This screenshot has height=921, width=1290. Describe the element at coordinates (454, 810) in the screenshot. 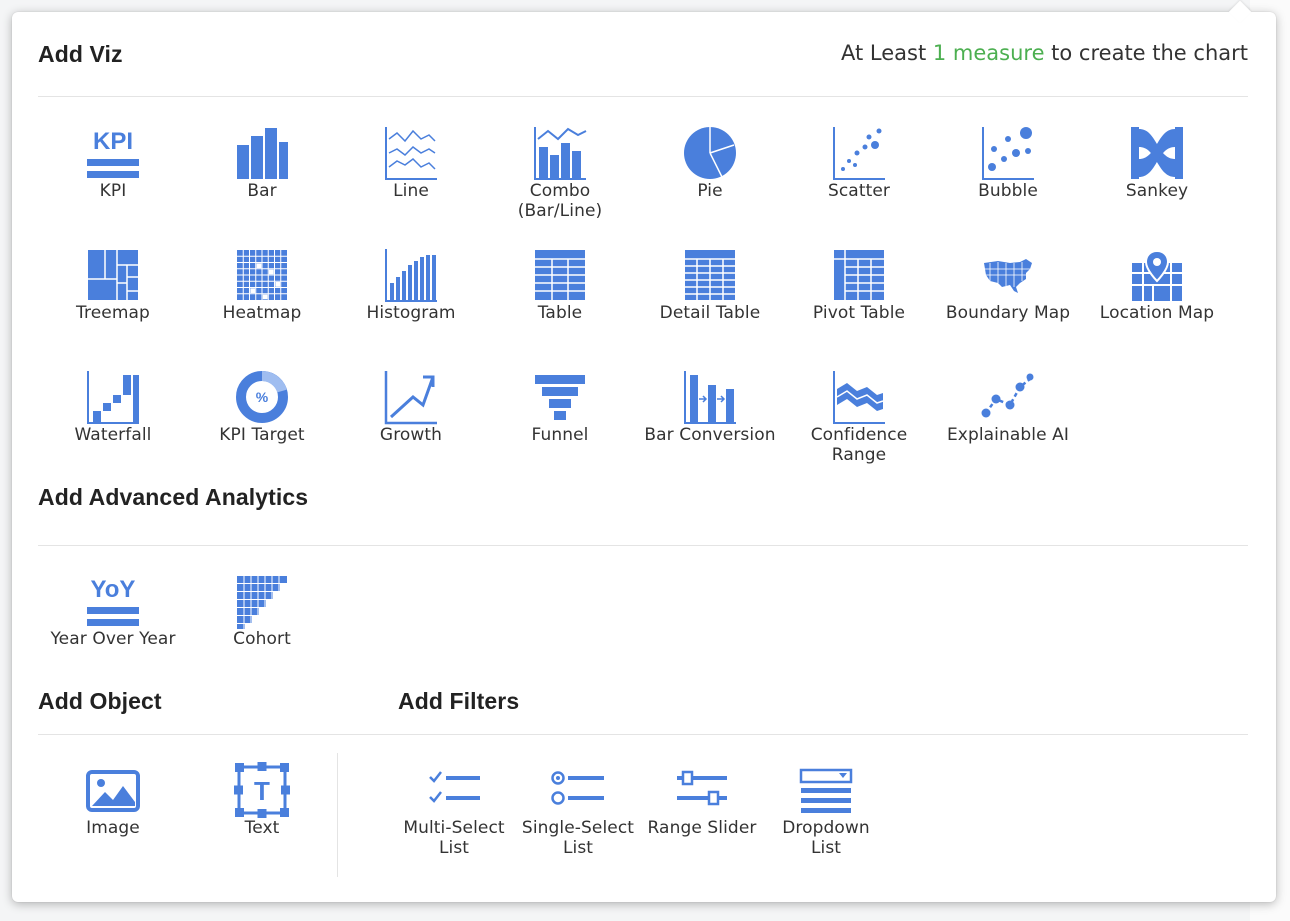

I see `filter-multi-select-list: Multi-Select List` at that location.